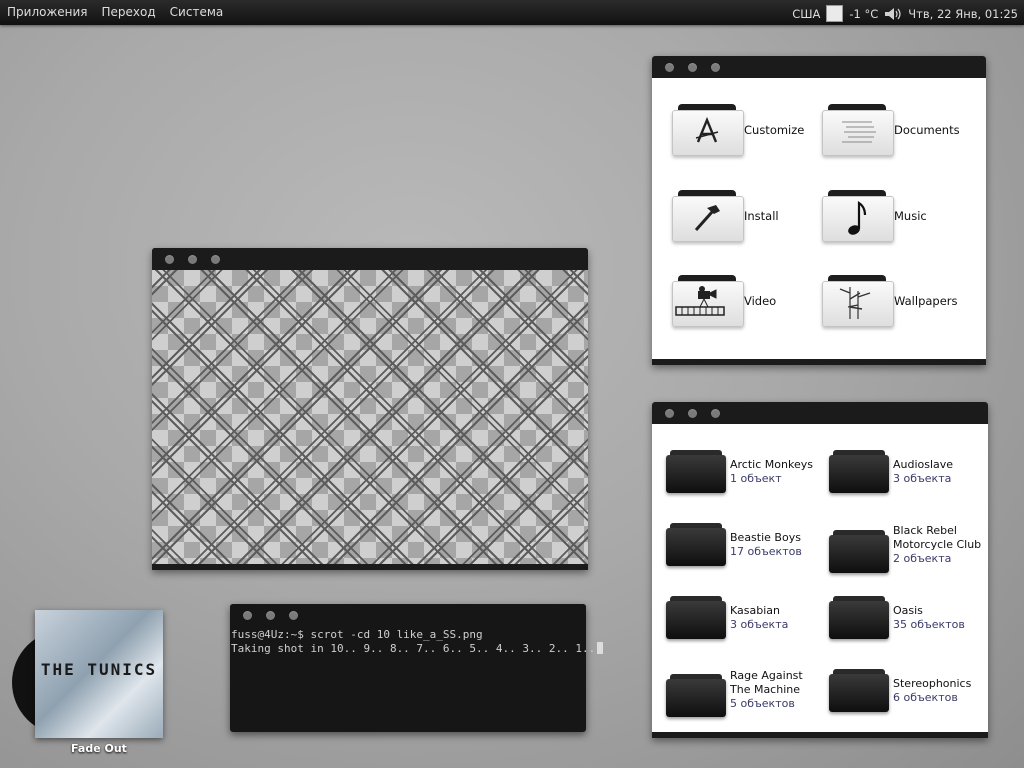  I want to click on clock: Чтв, 22 Янв, 01:25, so click(963, 14).